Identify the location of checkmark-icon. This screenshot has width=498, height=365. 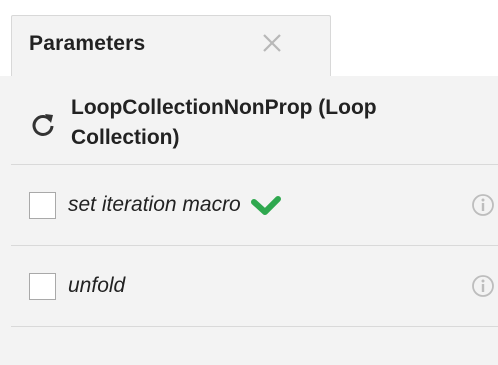
(265, 205).